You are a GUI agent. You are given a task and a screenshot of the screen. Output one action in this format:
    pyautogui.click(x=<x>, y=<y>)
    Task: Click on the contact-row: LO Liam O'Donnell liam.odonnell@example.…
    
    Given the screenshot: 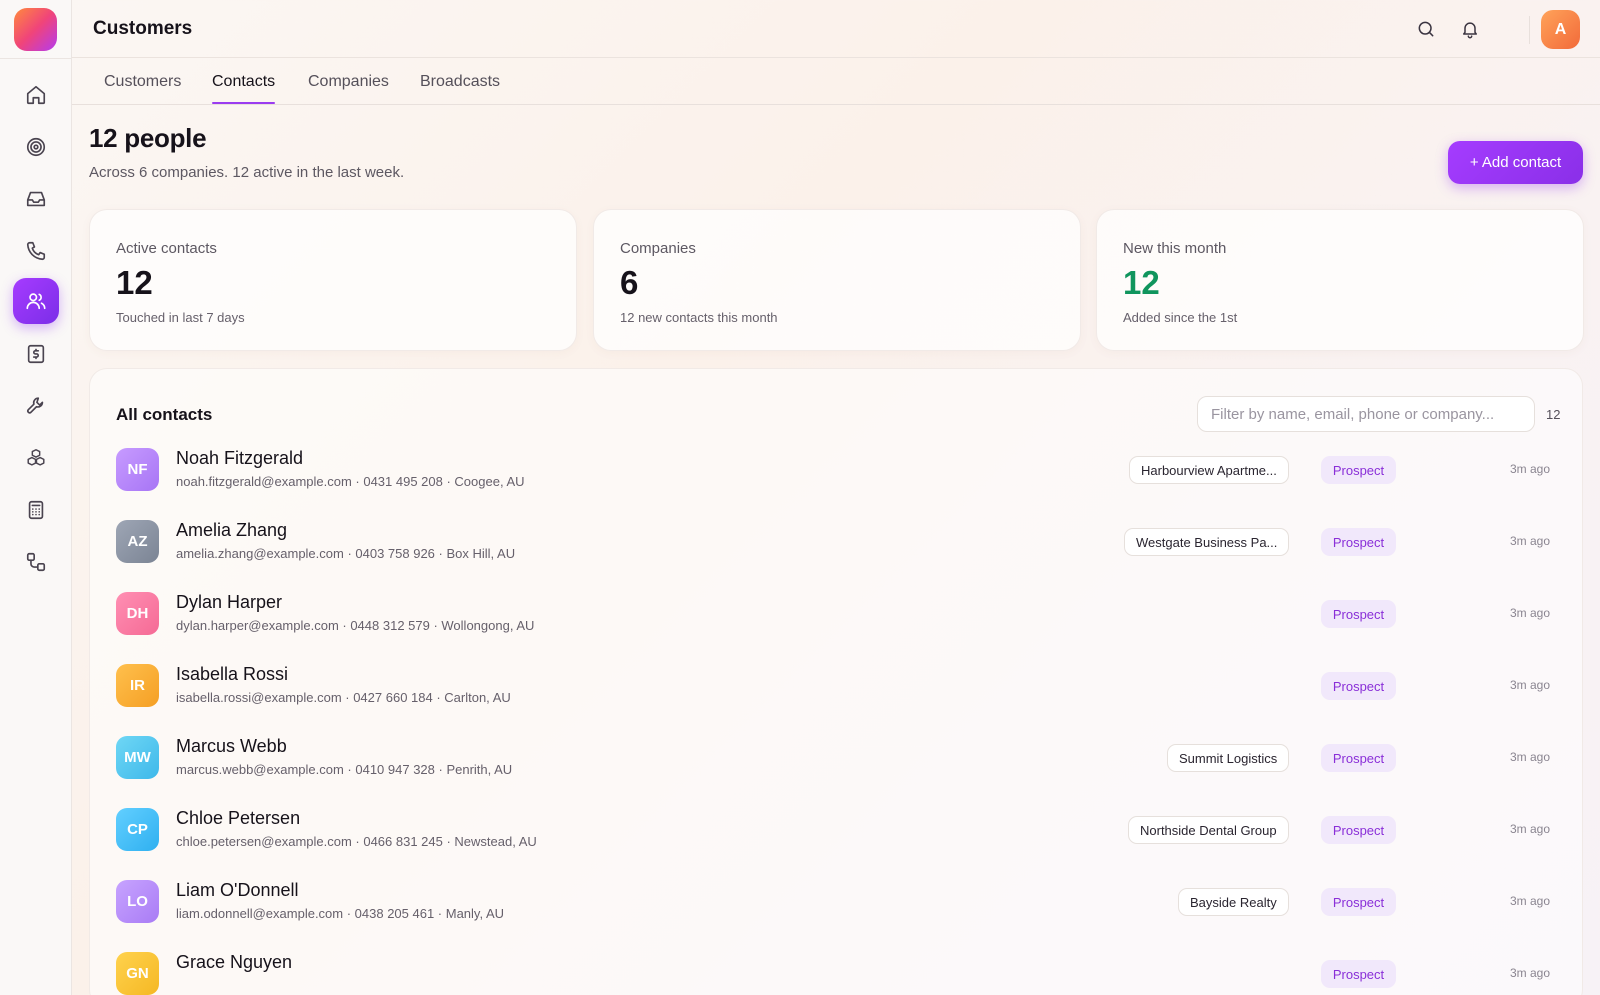 What is the action you would take?
    pyautogui.click(x=837, y=902)
    